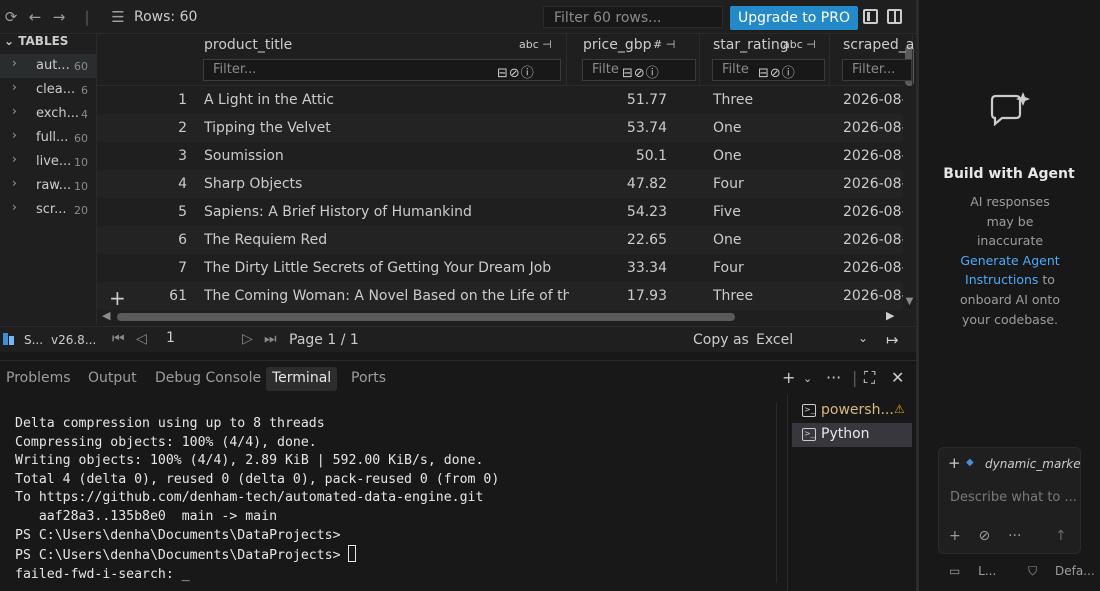 Image resolution: width=1100 pixels, height=591 pixels. I want to click on first-page-icon: ⏮, so click(118, 339).